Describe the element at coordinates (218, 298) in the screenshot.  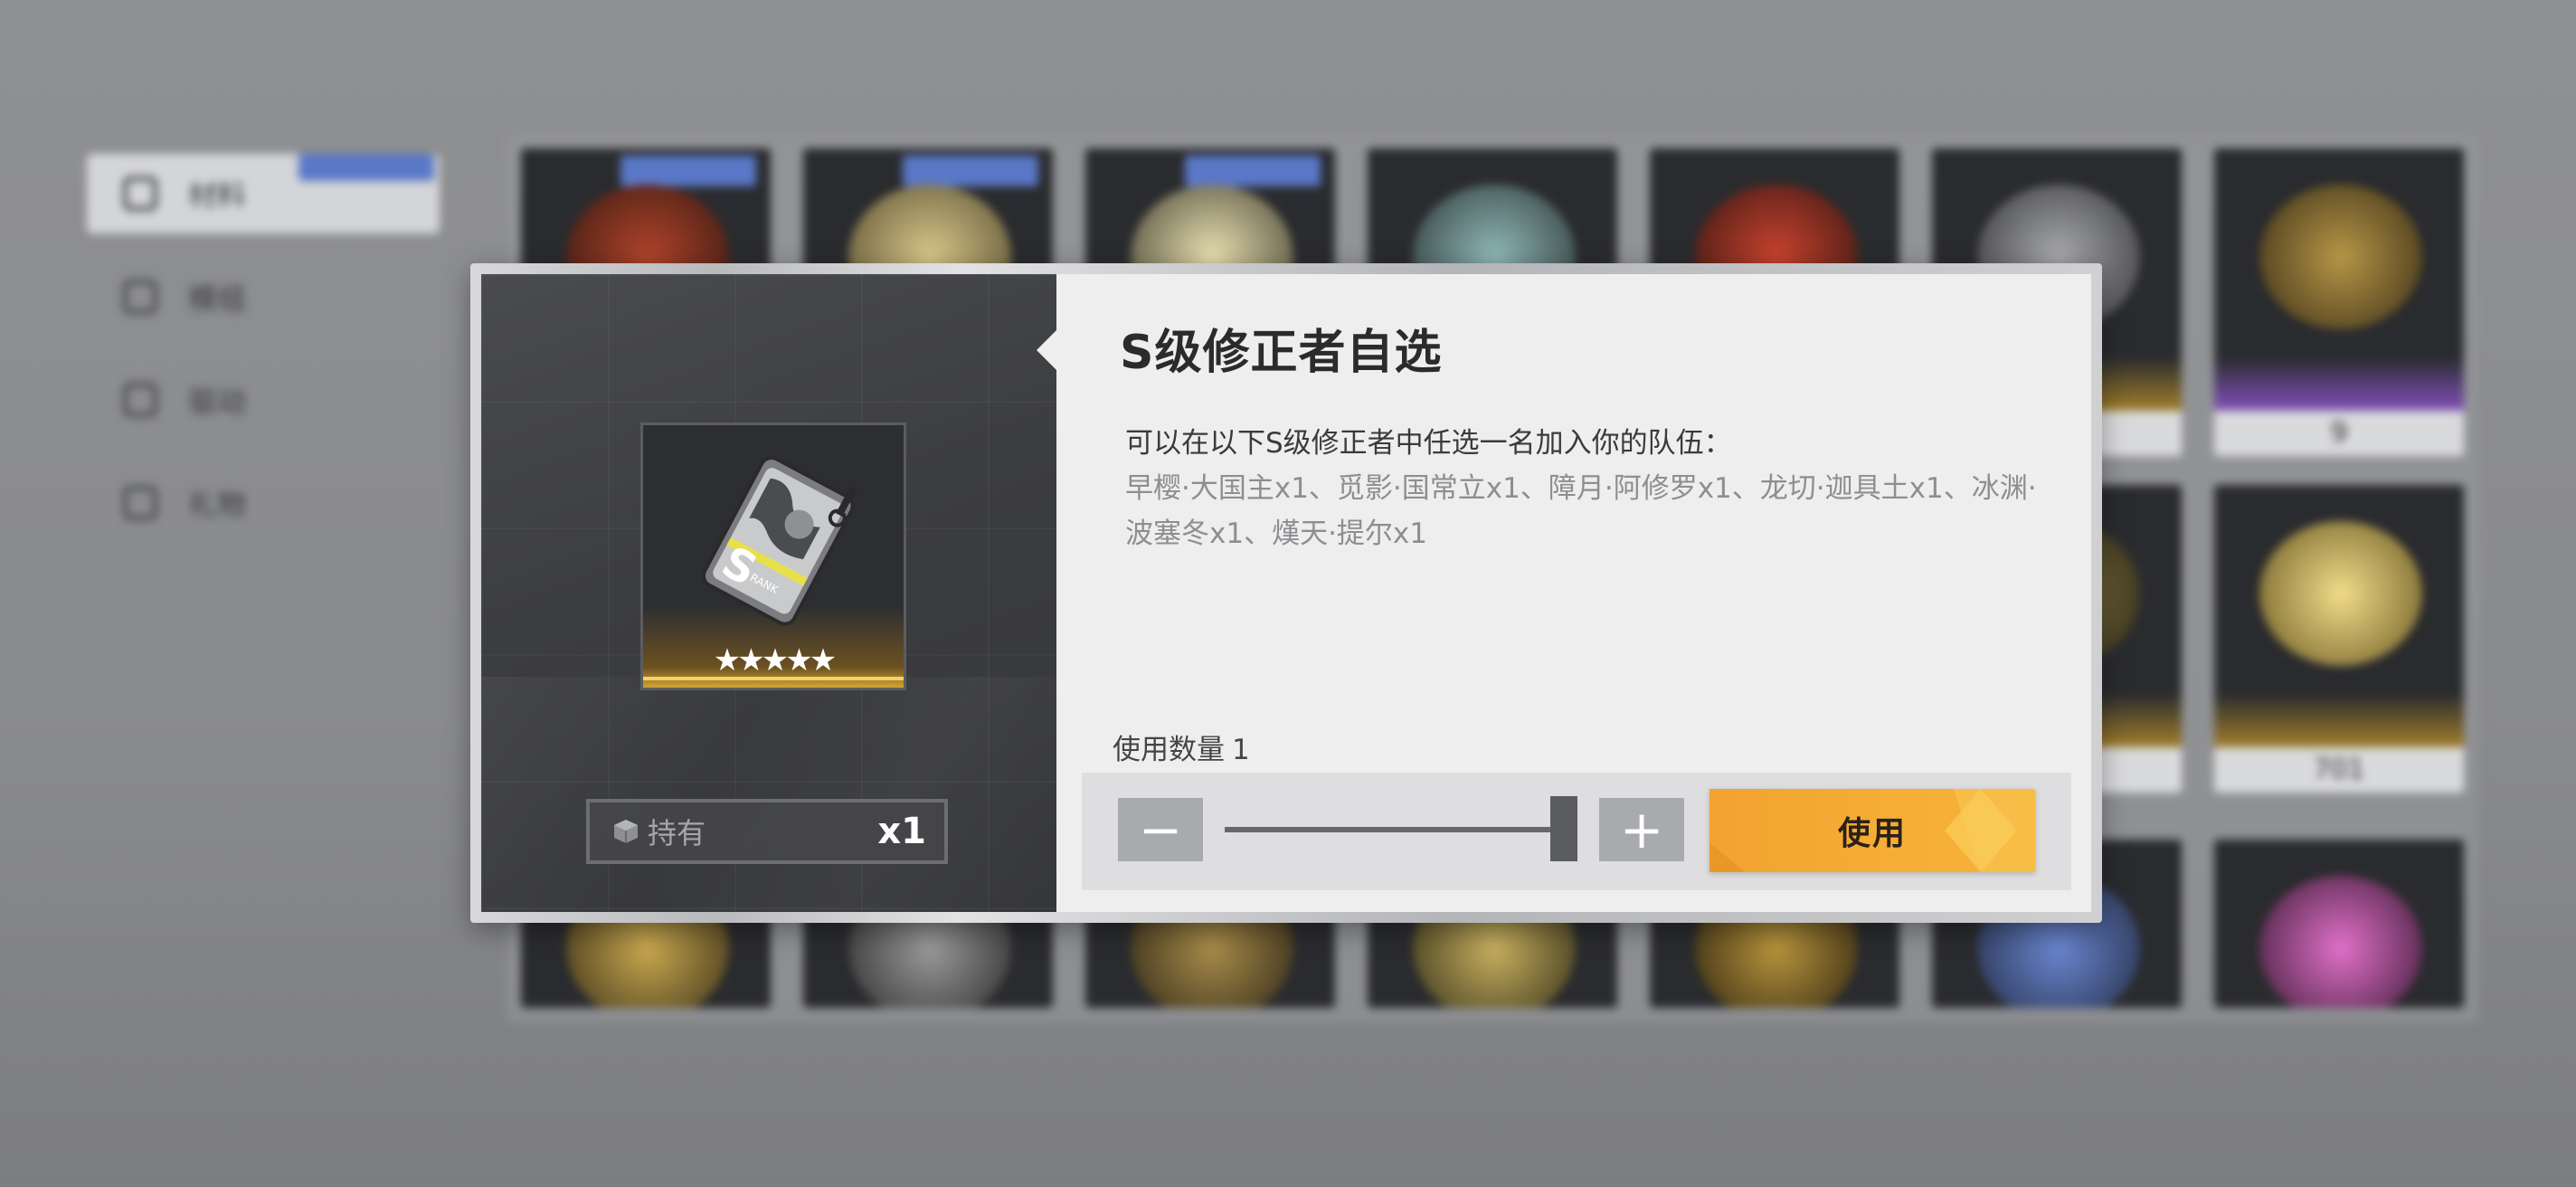
I see `sidebar-item-label: 模组` at that location.